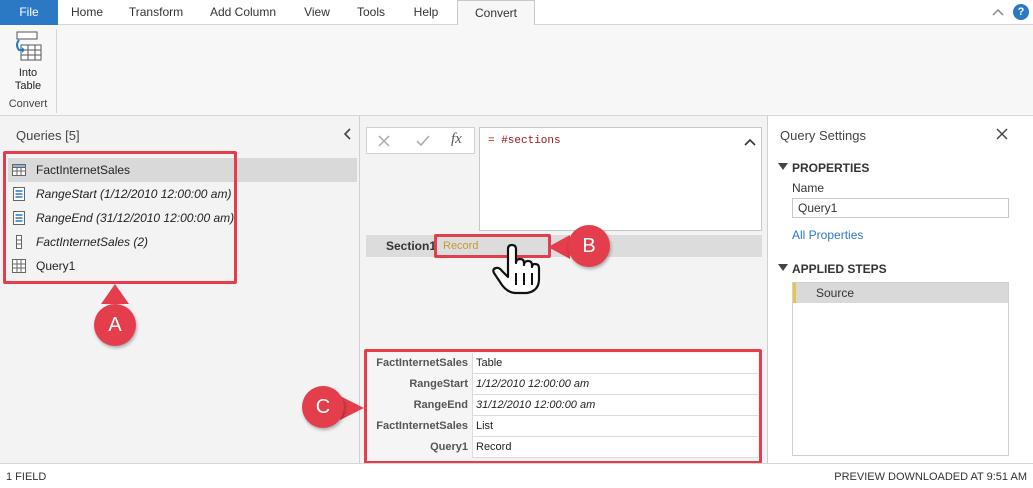 The width and height of the screenshot is (1033, 488). What do you see at coordinates (620, 179) in the screenshot?
I see `formula-bar: = #sections` at bounding box center [620, 179].